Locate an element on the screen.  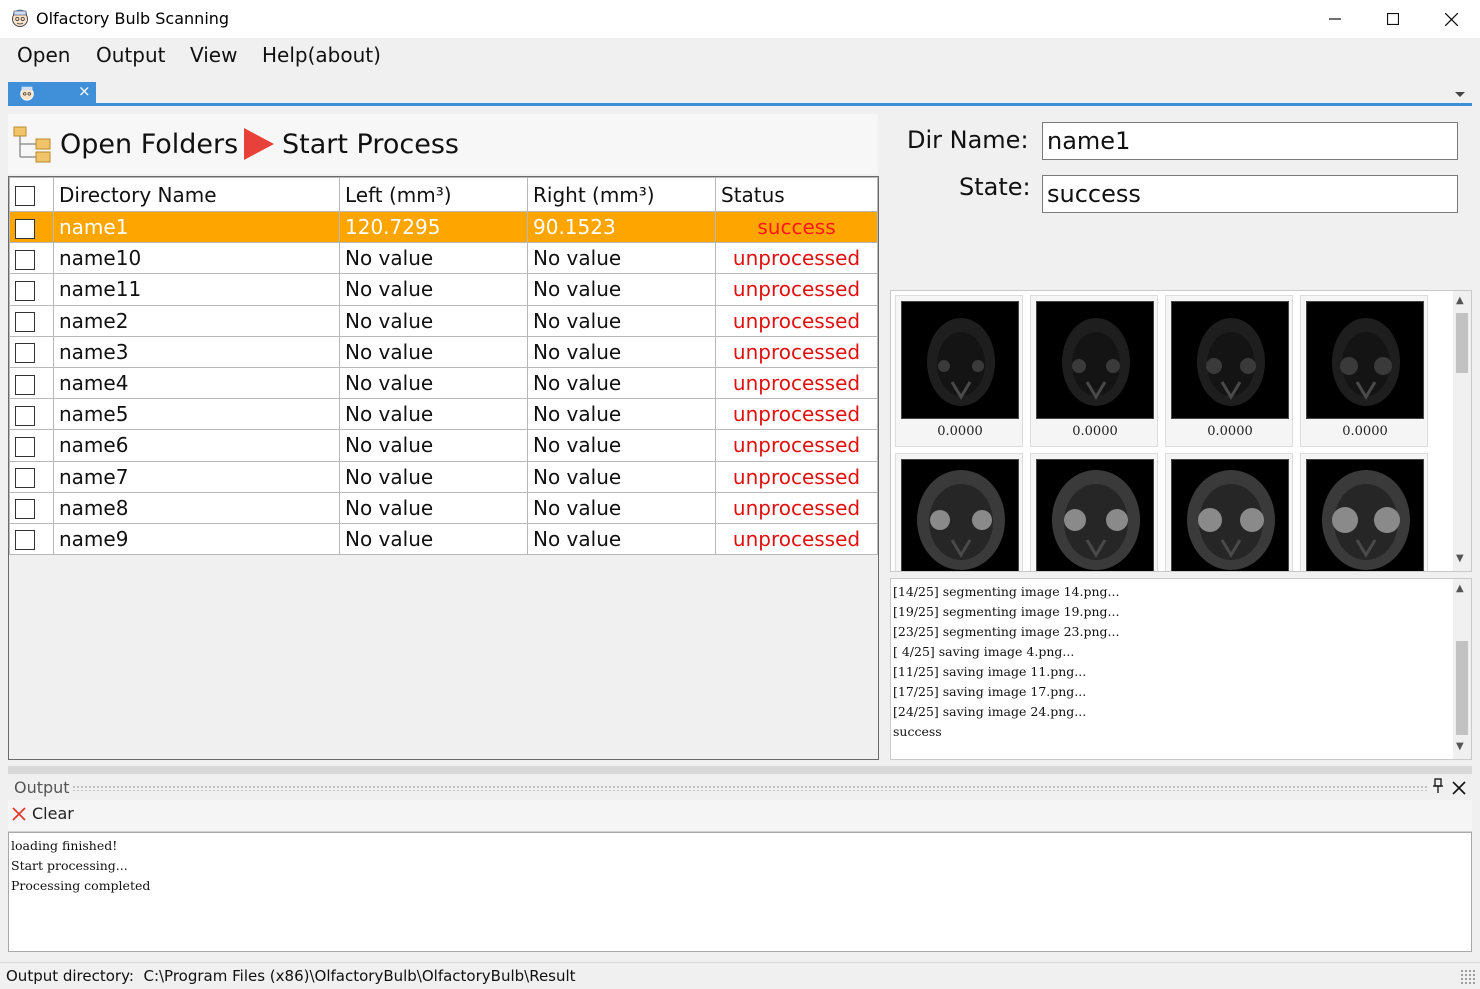
select-all-checkbox is located at coordinates (25, 196).